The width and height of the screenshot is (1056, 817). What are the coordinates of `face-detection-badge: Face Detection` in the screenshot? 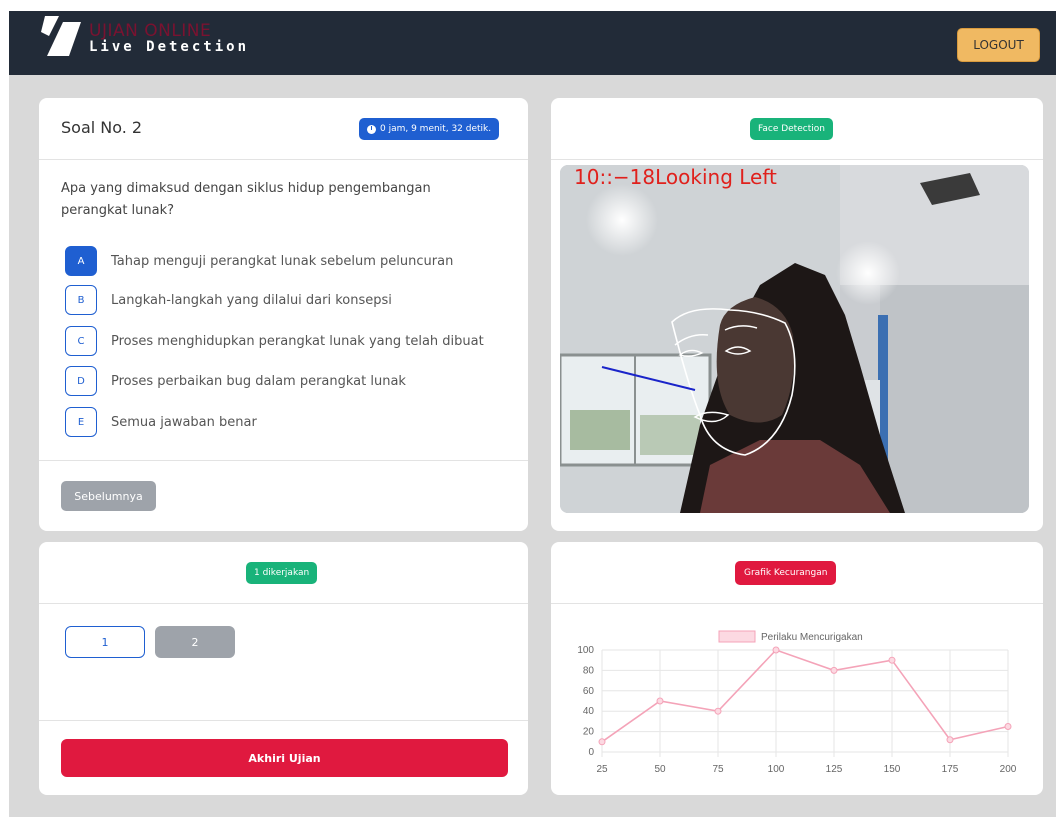 It's located at (791, 129).